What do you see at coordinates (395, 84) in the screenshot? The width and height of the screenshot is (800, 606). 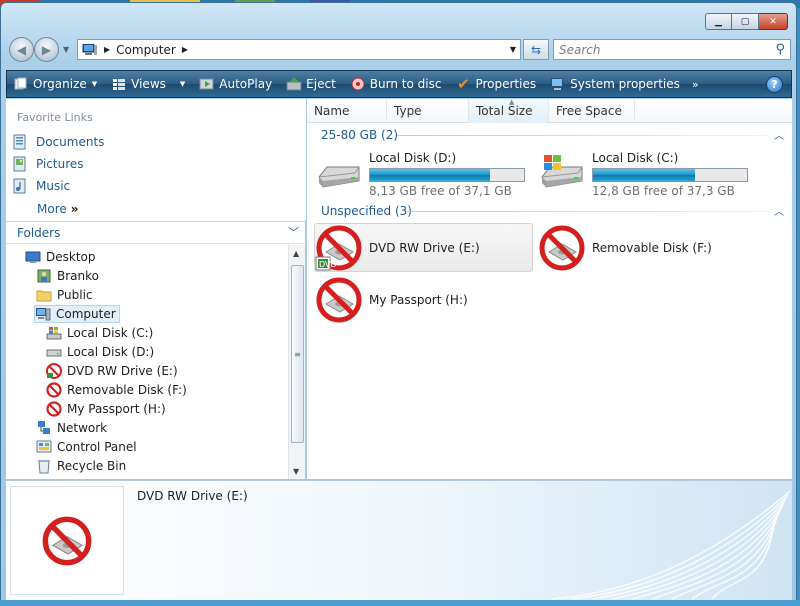 I see `burn-to-disc-button: Burn to disc` at bounding box center [395, 84].